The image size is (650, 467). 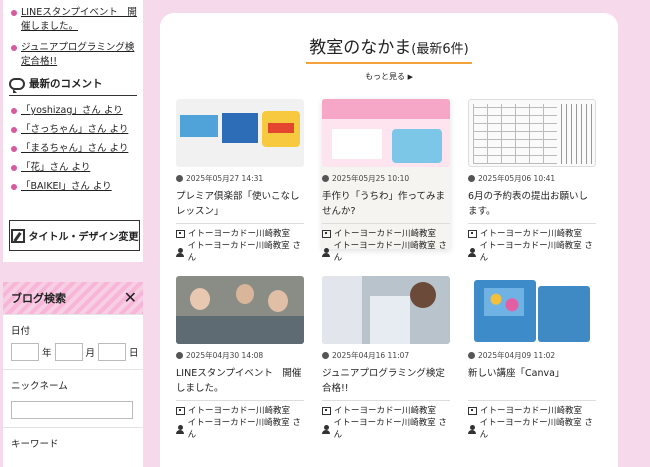 What do you see at coordinates (17, 85) in the screenshot?
I see `chat-bubble-icon` at bounding box center [17, 85].